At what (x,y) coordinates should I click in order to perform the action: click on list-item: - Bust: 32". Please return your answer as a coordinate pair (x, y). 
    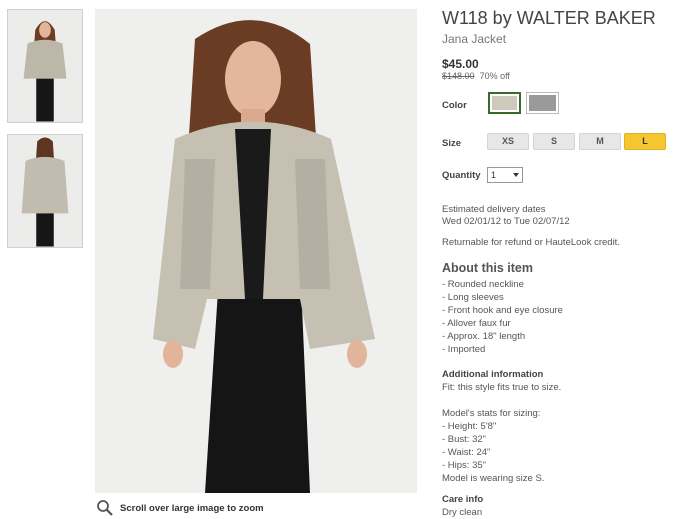
    Looking at the image, I should click on (464, 439).